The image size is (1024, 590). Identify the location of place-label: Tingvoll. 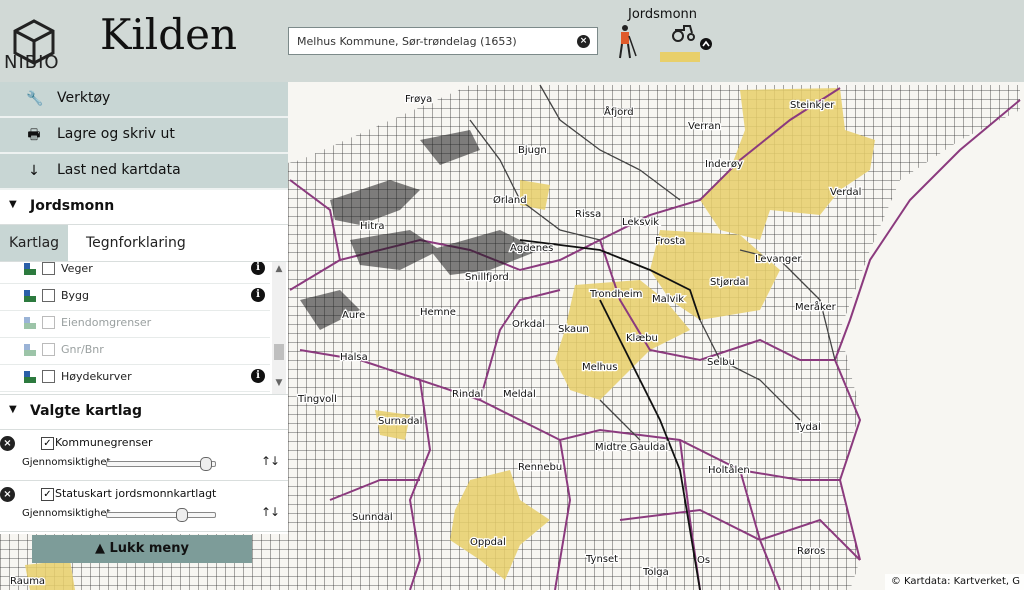
(317, 399).